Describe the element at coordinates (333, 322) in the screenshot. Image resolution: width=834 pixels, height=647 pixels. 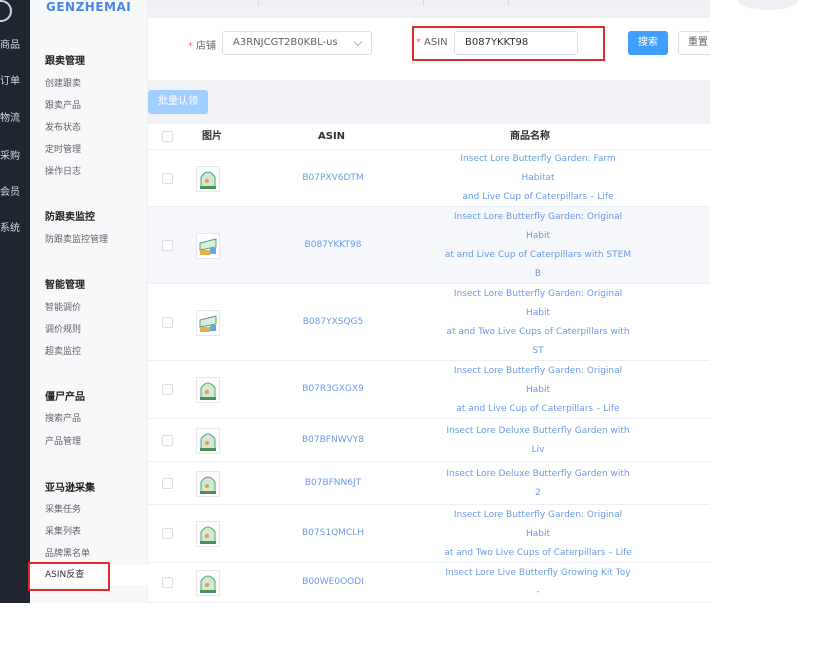
I see `asin-link: B087YXSQG5` at that location.